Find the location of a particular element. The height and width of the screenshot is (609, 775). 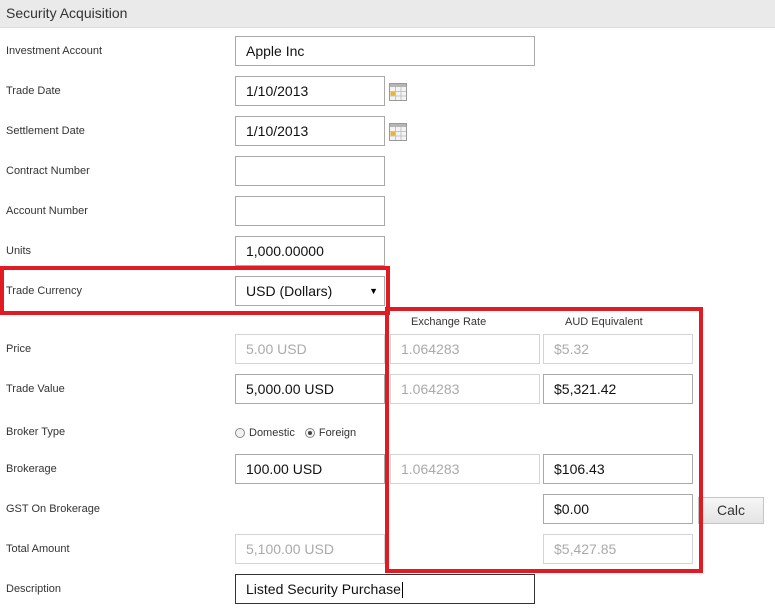

page-header: Security Acquisition is located at coordinates (387, 14).